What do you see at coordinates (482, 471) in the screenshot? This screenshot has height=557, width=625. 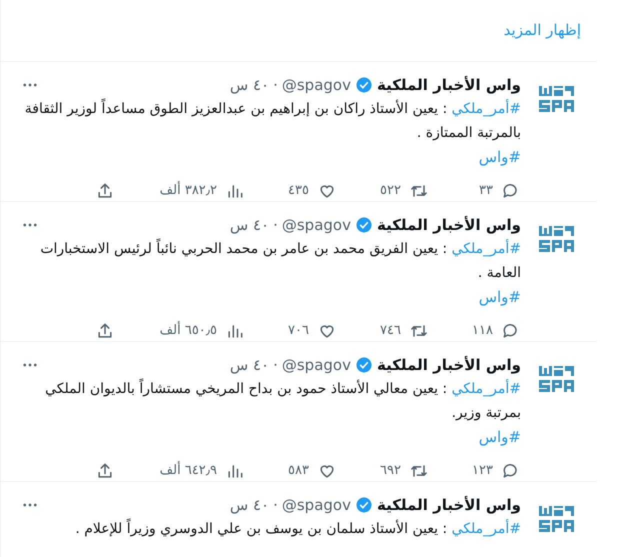 I see `stat-count: ١٢٣` at bounding box center [482, 471].